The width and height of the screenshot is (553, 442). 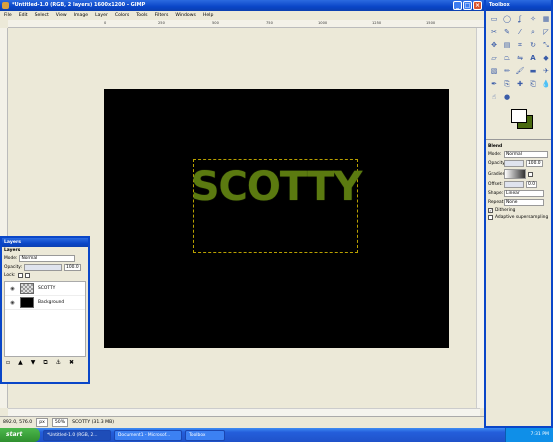 What do you see at coordinates (520, 84) in the screenshot?
I see `heal-icon: ✚` at bounding box center [520, 84].